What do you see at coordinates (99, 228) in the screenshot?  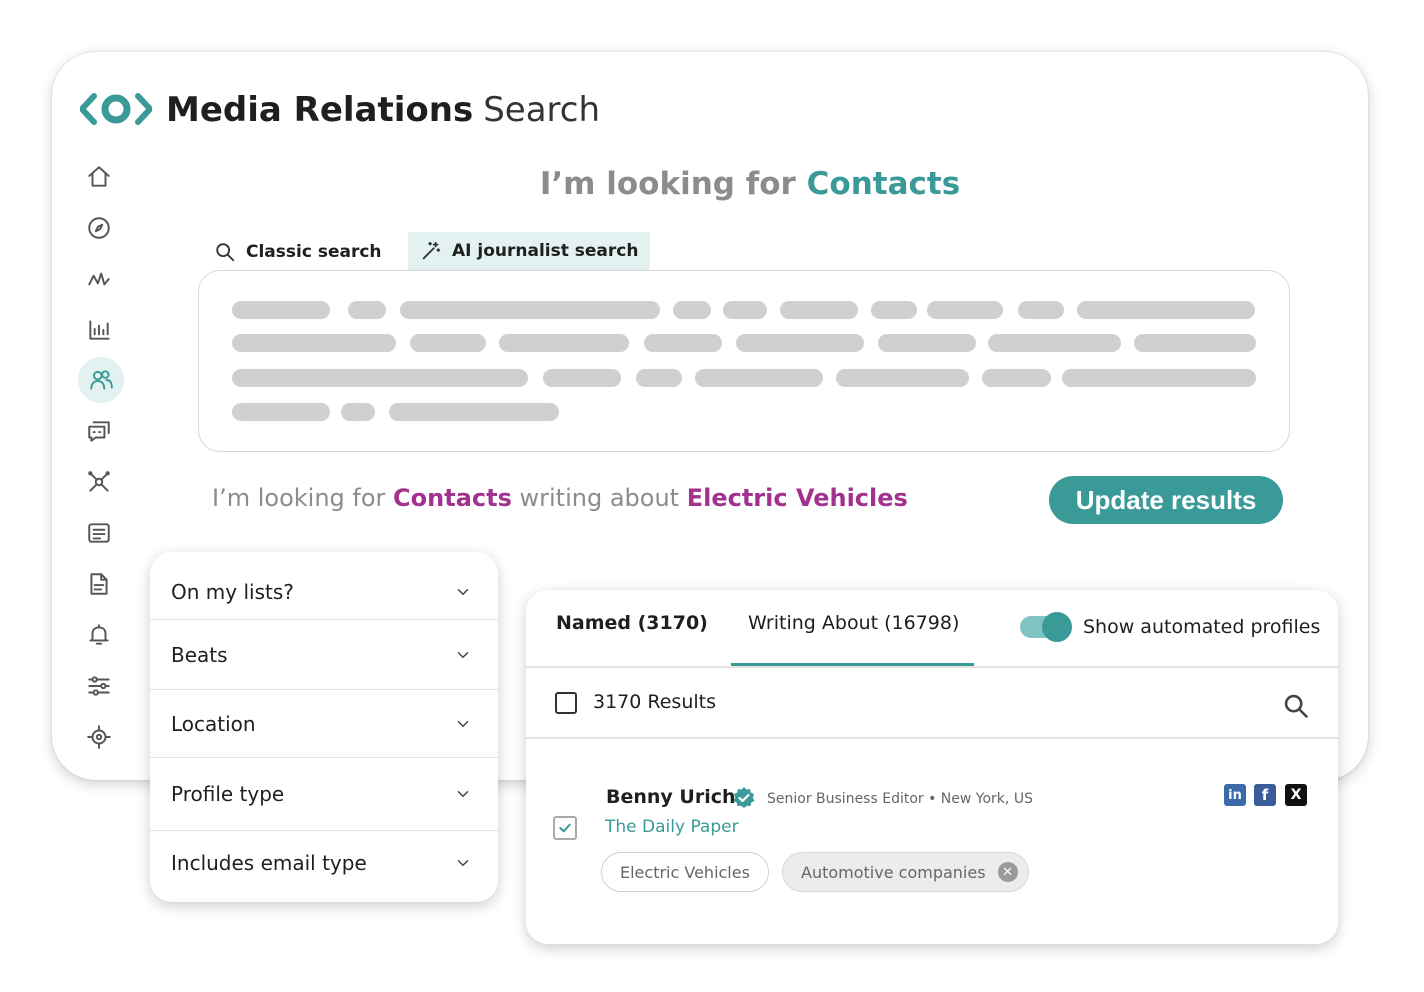 I see `sidebar-item-explore` at bounding box center [99, 228].